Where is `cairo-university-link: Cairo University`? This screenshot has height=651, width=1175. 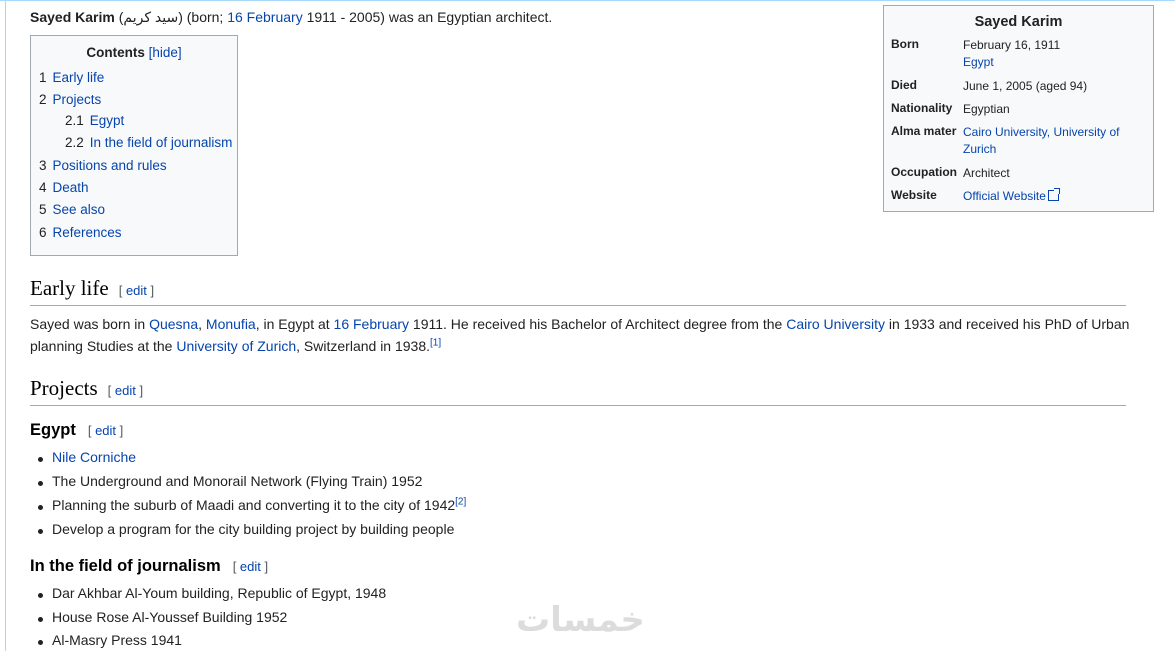
cairo-university-link: Cairo University is located at coordinates (835, 324).